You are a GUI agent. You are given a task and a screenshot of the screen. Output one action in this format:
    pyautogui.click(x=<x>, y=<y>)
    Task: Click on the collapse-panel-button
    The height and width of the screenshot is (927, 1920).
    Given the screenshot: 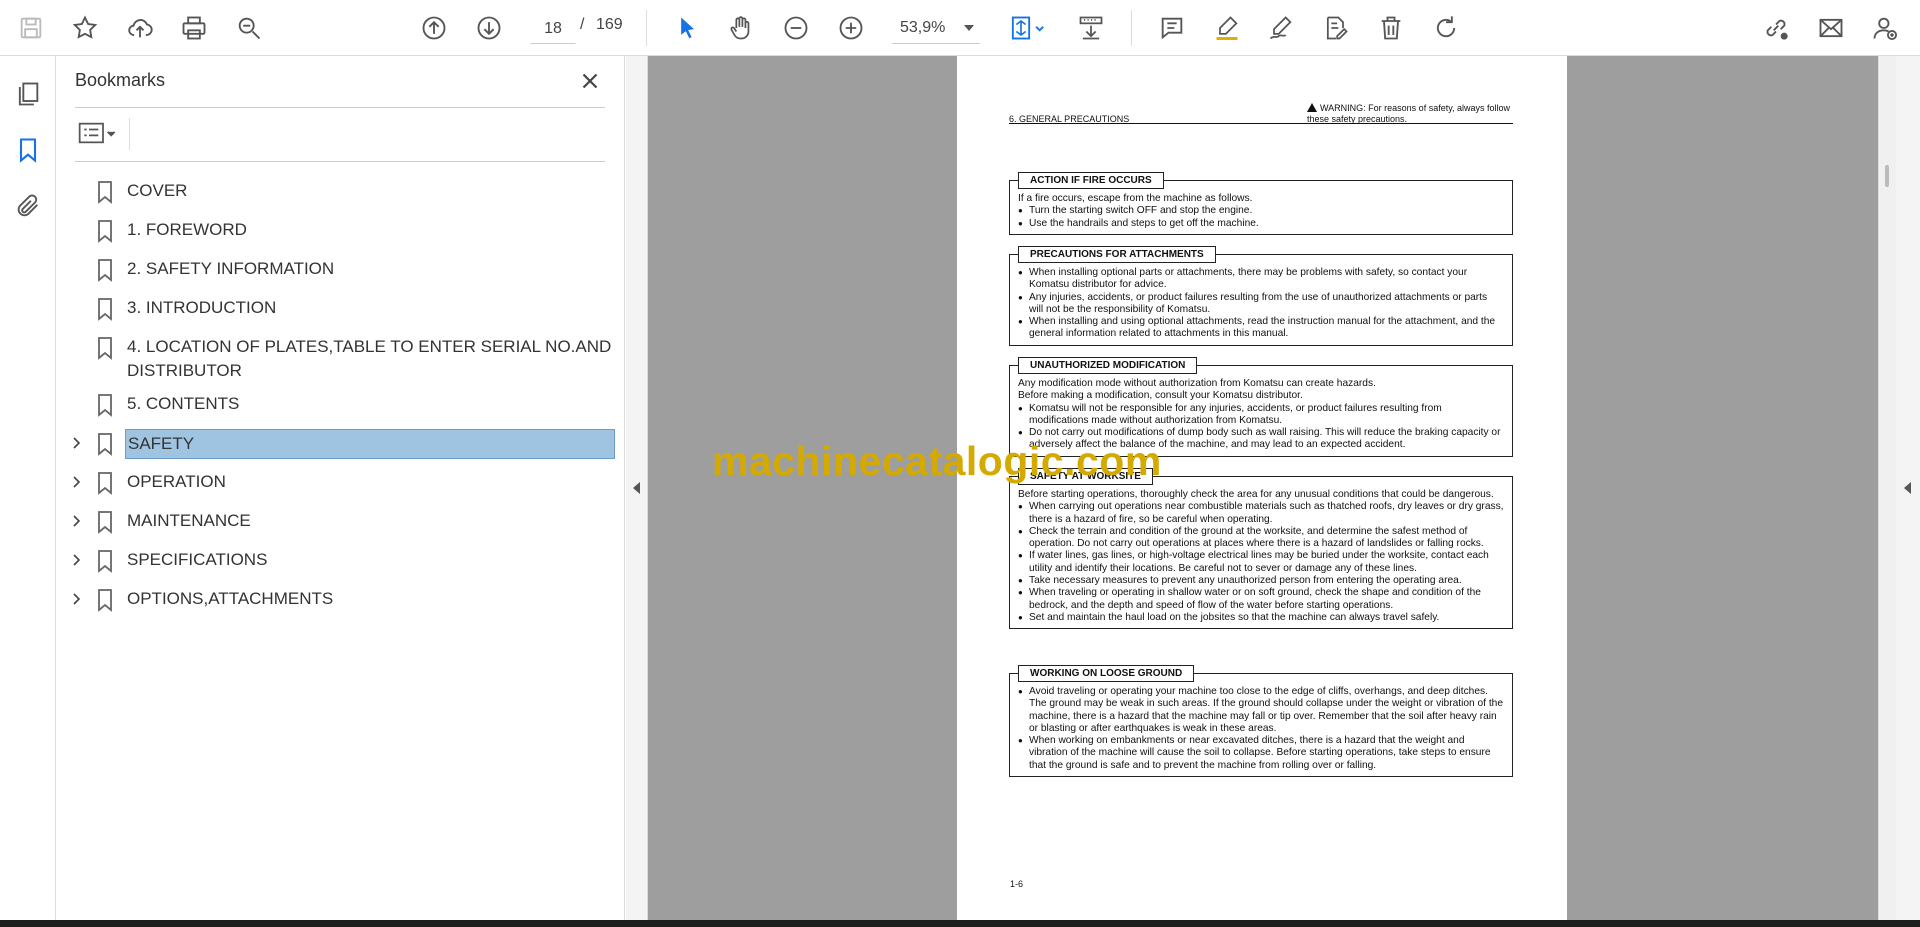 What is the action you would take?
    pyautogui.click(x=637, y=488)
    